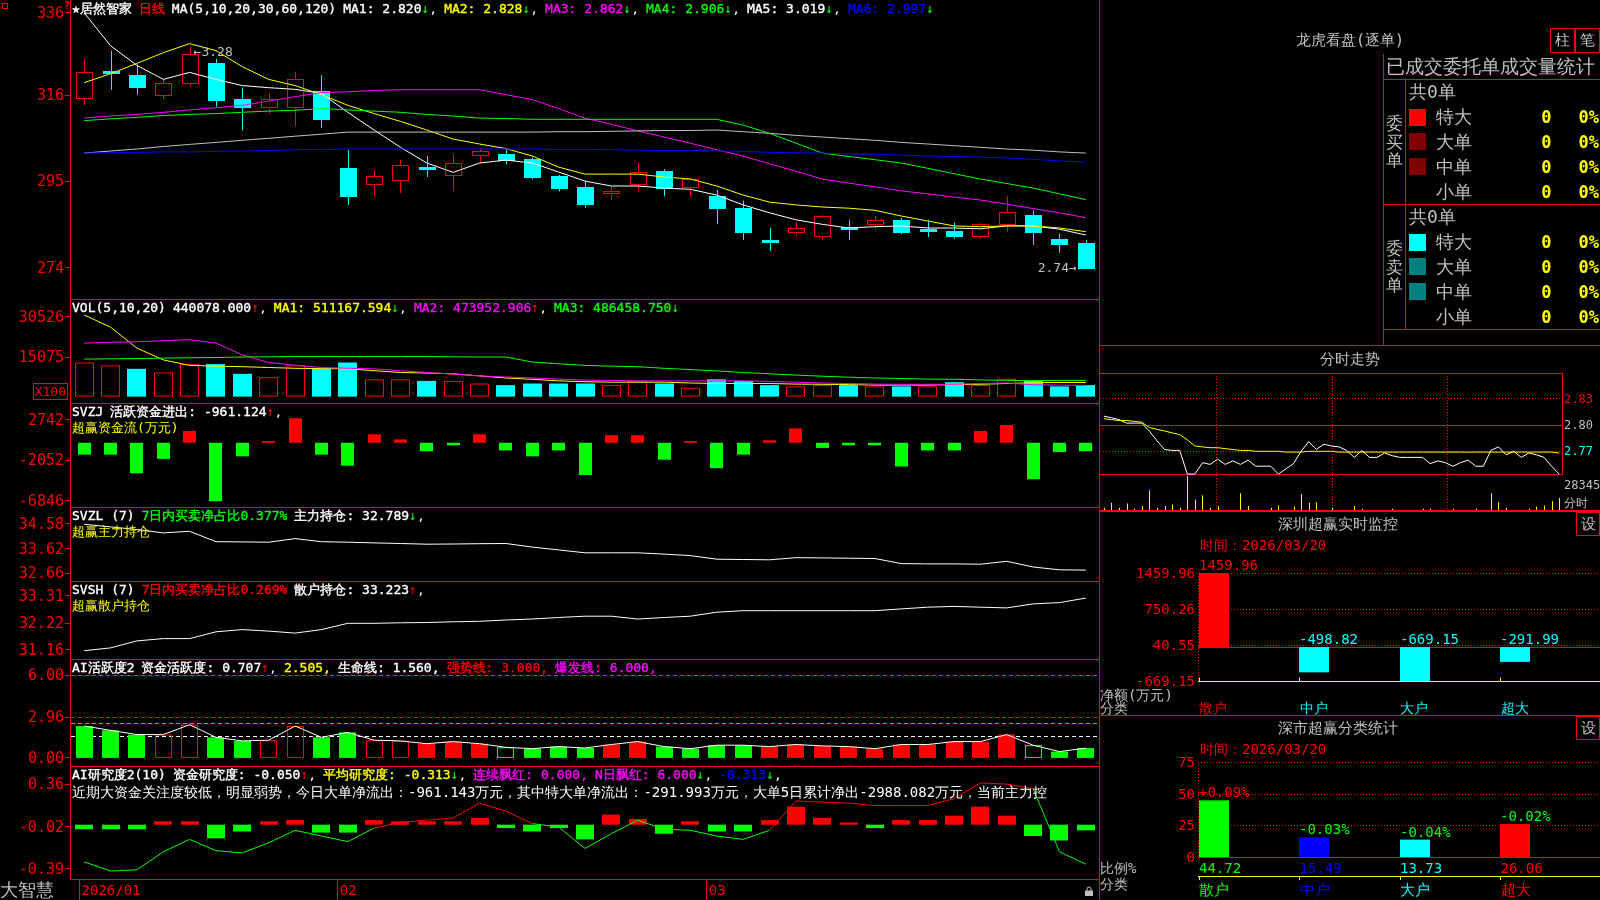 The height and width of the screenshot is (900, 1600). Describe the element at coordinates (1186, 762) in the screenshot. I see `axis-label: 75` at that location.